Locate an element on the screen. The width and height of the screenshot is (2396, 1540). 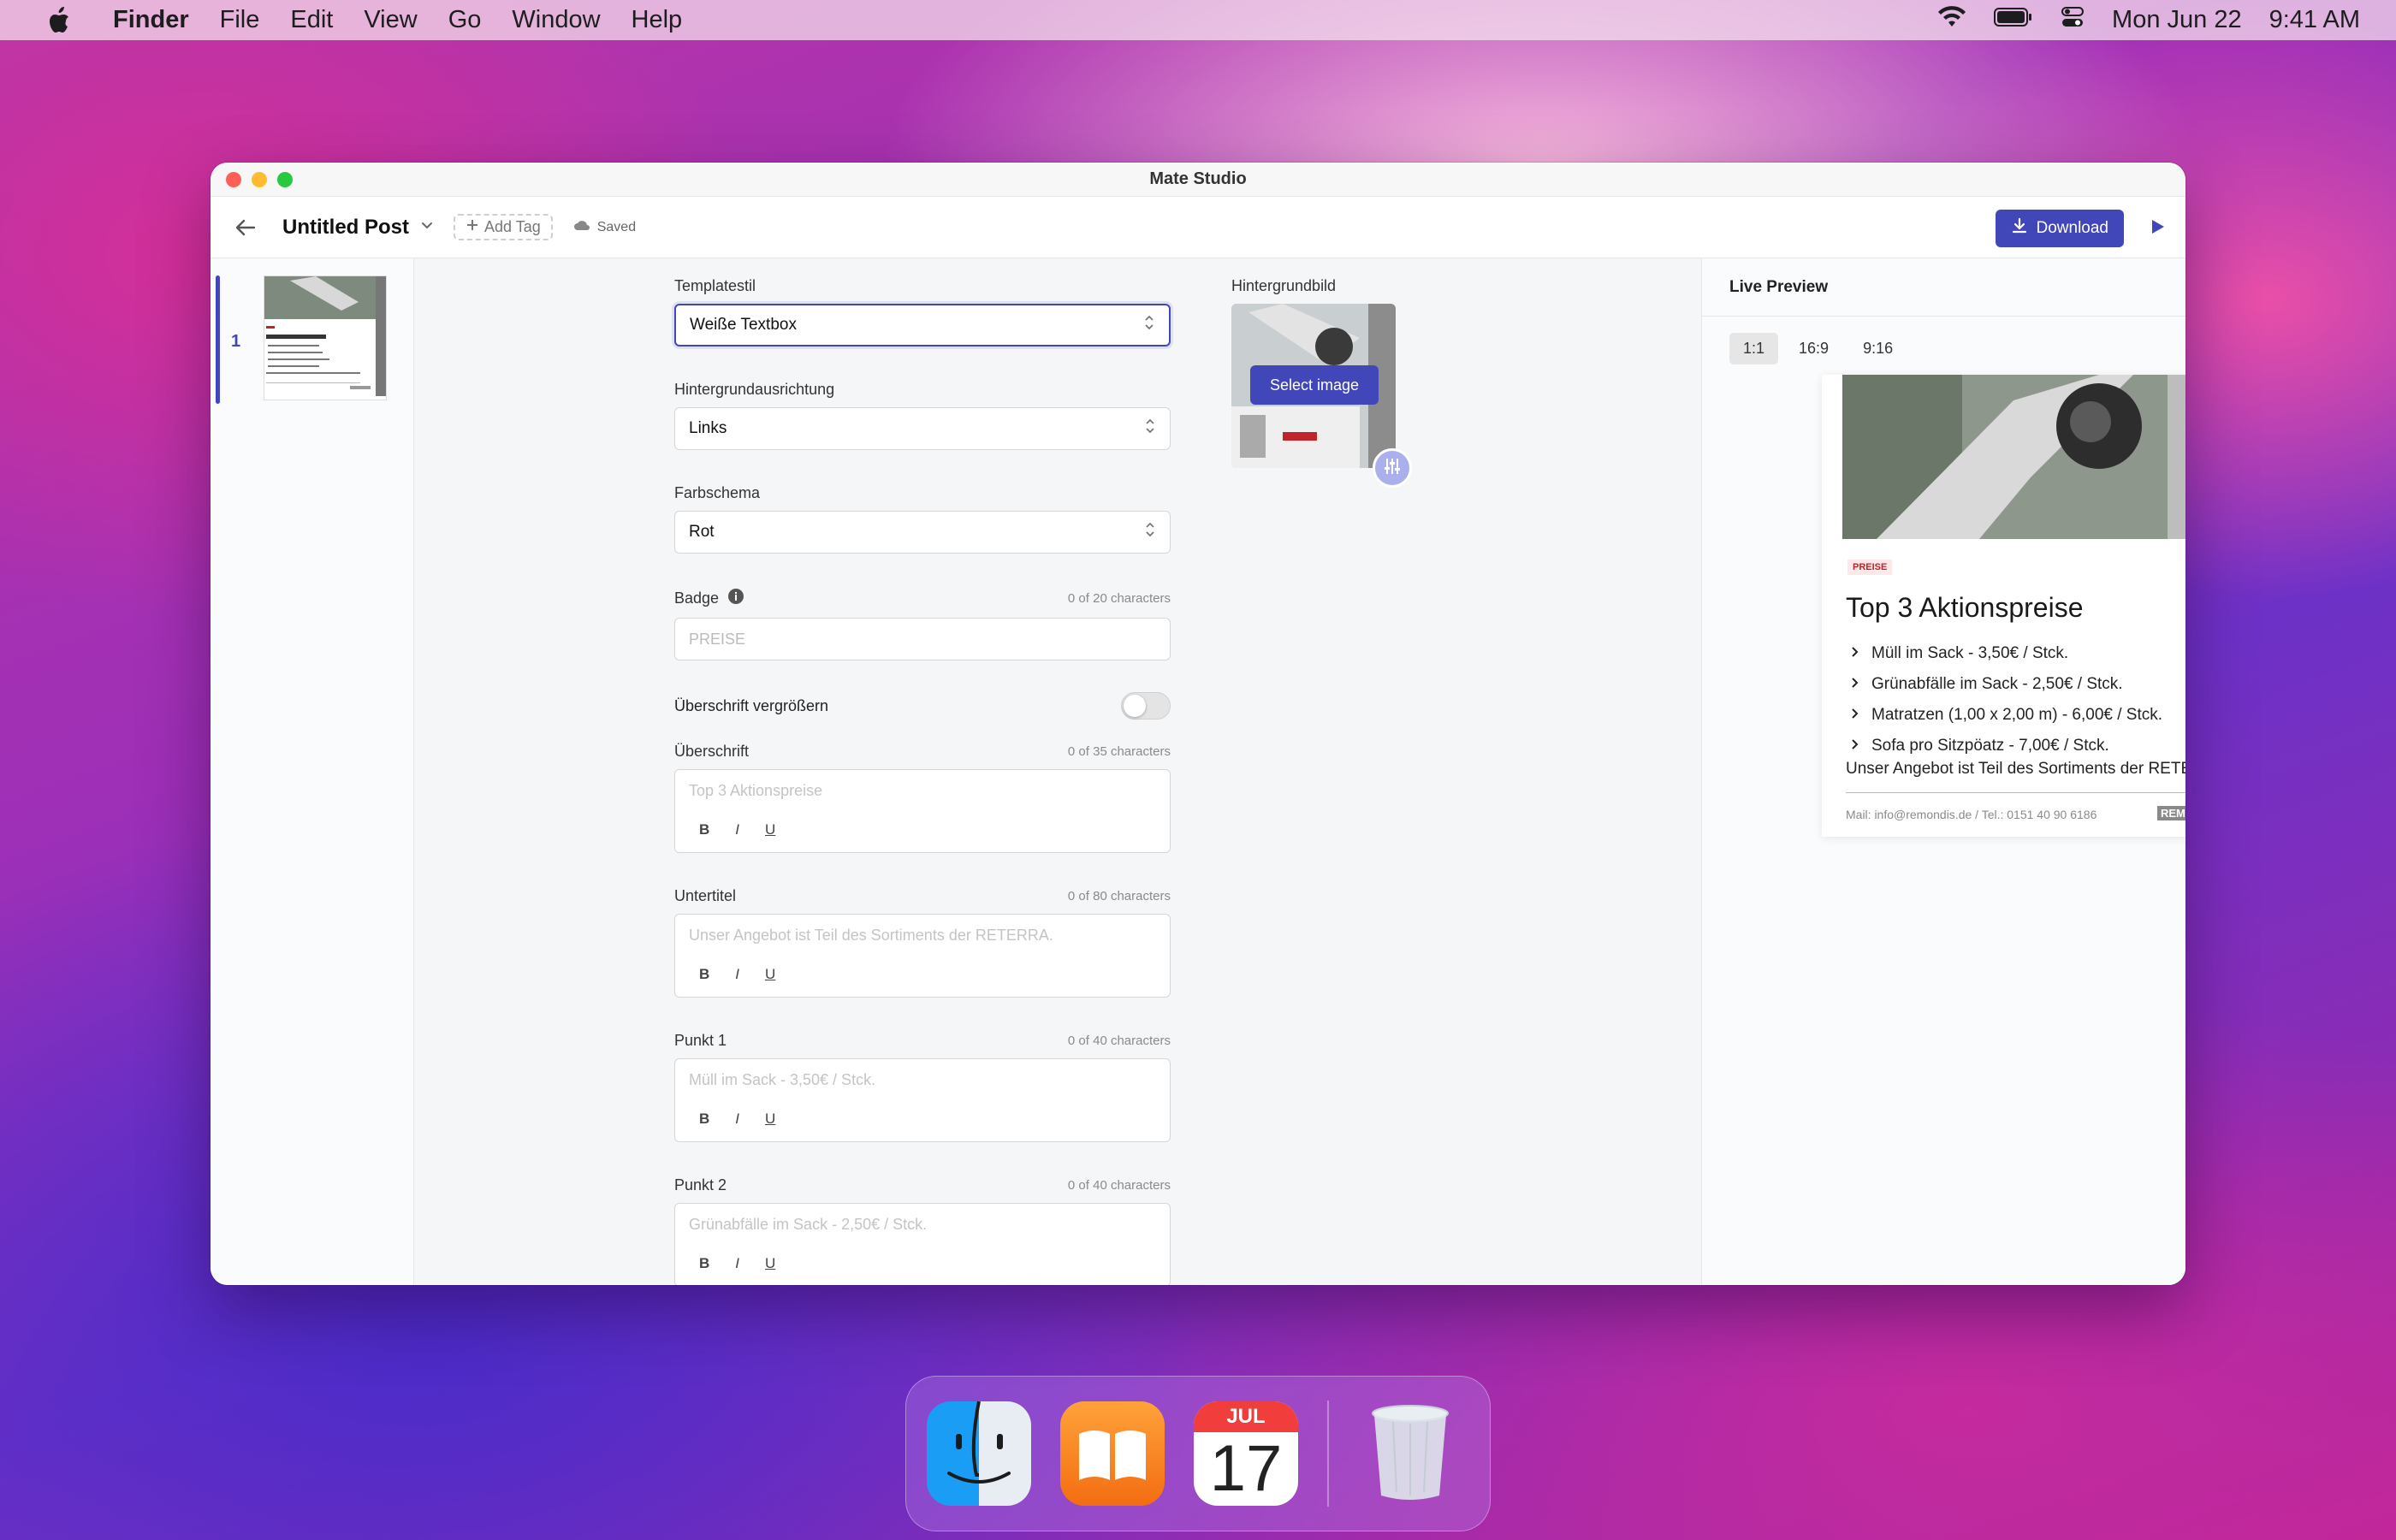
save-status: Saved is located at coordinates (604, 227).